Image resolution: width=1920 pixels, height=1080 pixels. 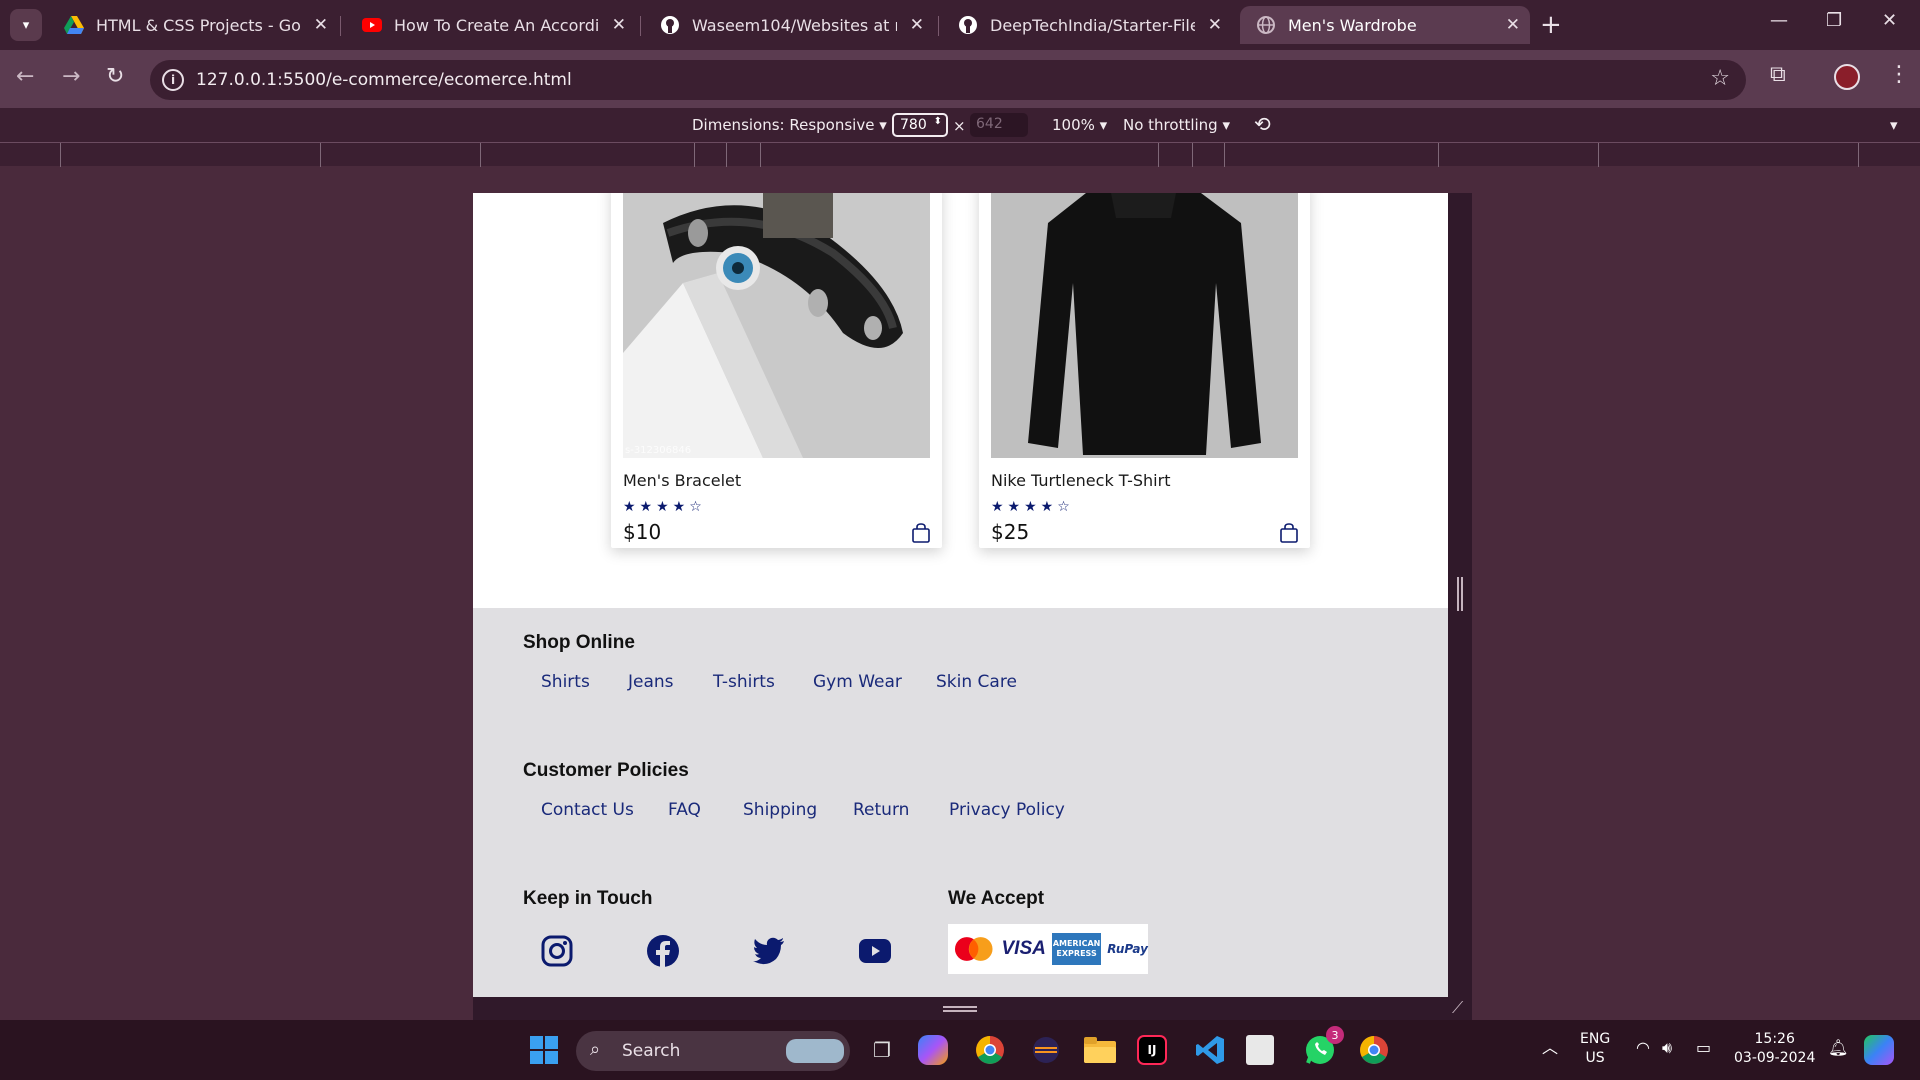 I want to click on intellij-icon: IJ, so click(x=1152, y=1050).